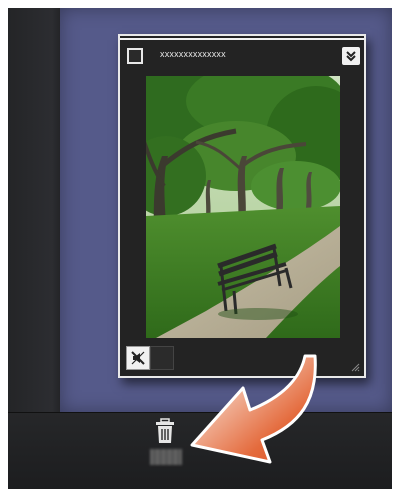 Image resolution: width=395 pixels, height=492 pixels. I want to click on muted-speaker-icon, so click(138, 358).